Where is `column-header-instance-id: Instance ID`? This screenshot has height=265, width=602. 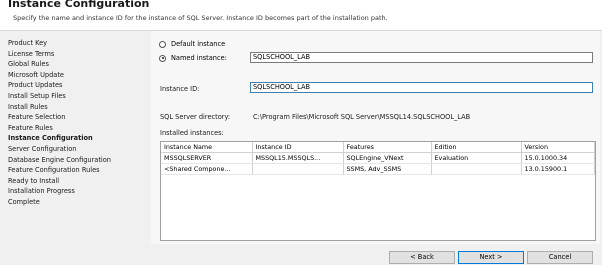 column-header-instance-id: Instance ID is located at coordinates (298, 147).